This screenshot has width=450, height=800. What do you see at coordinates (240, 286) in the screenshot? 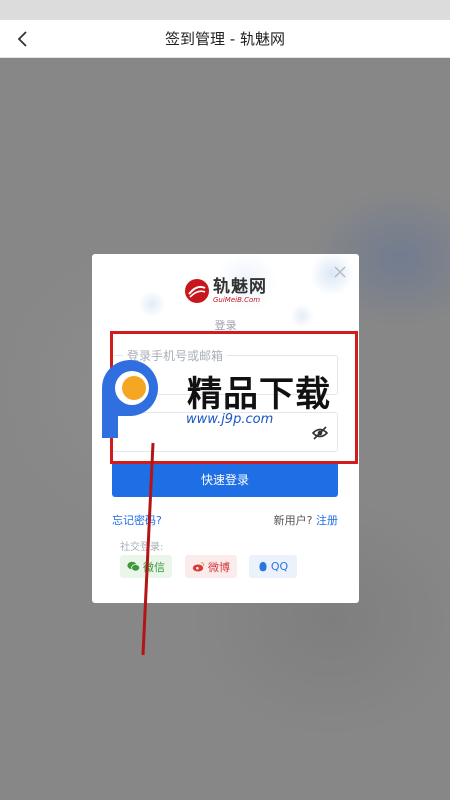
I see `logo-text: 轨魅网` at bounding box center [240, 286].